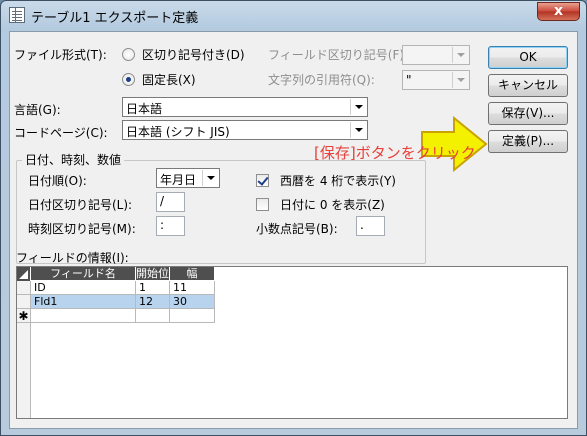  Describe the element at coordinates (528, 85) in the screenshot. I see `cancel-button: キャンセル` at that location.